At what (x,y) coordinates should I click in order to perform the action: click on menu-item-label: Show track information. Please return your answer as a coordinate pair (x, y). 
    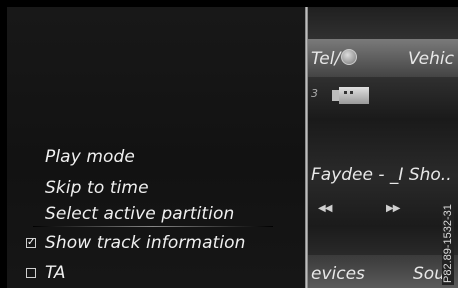
    Looking at the image, I should click on (145, 243).